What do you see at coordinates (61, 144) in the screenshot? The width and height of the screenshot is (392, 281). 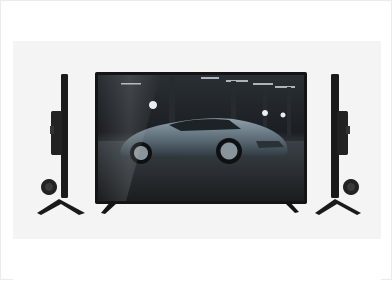 I see `tv-side-view-left` at bounding box center [61, 144].